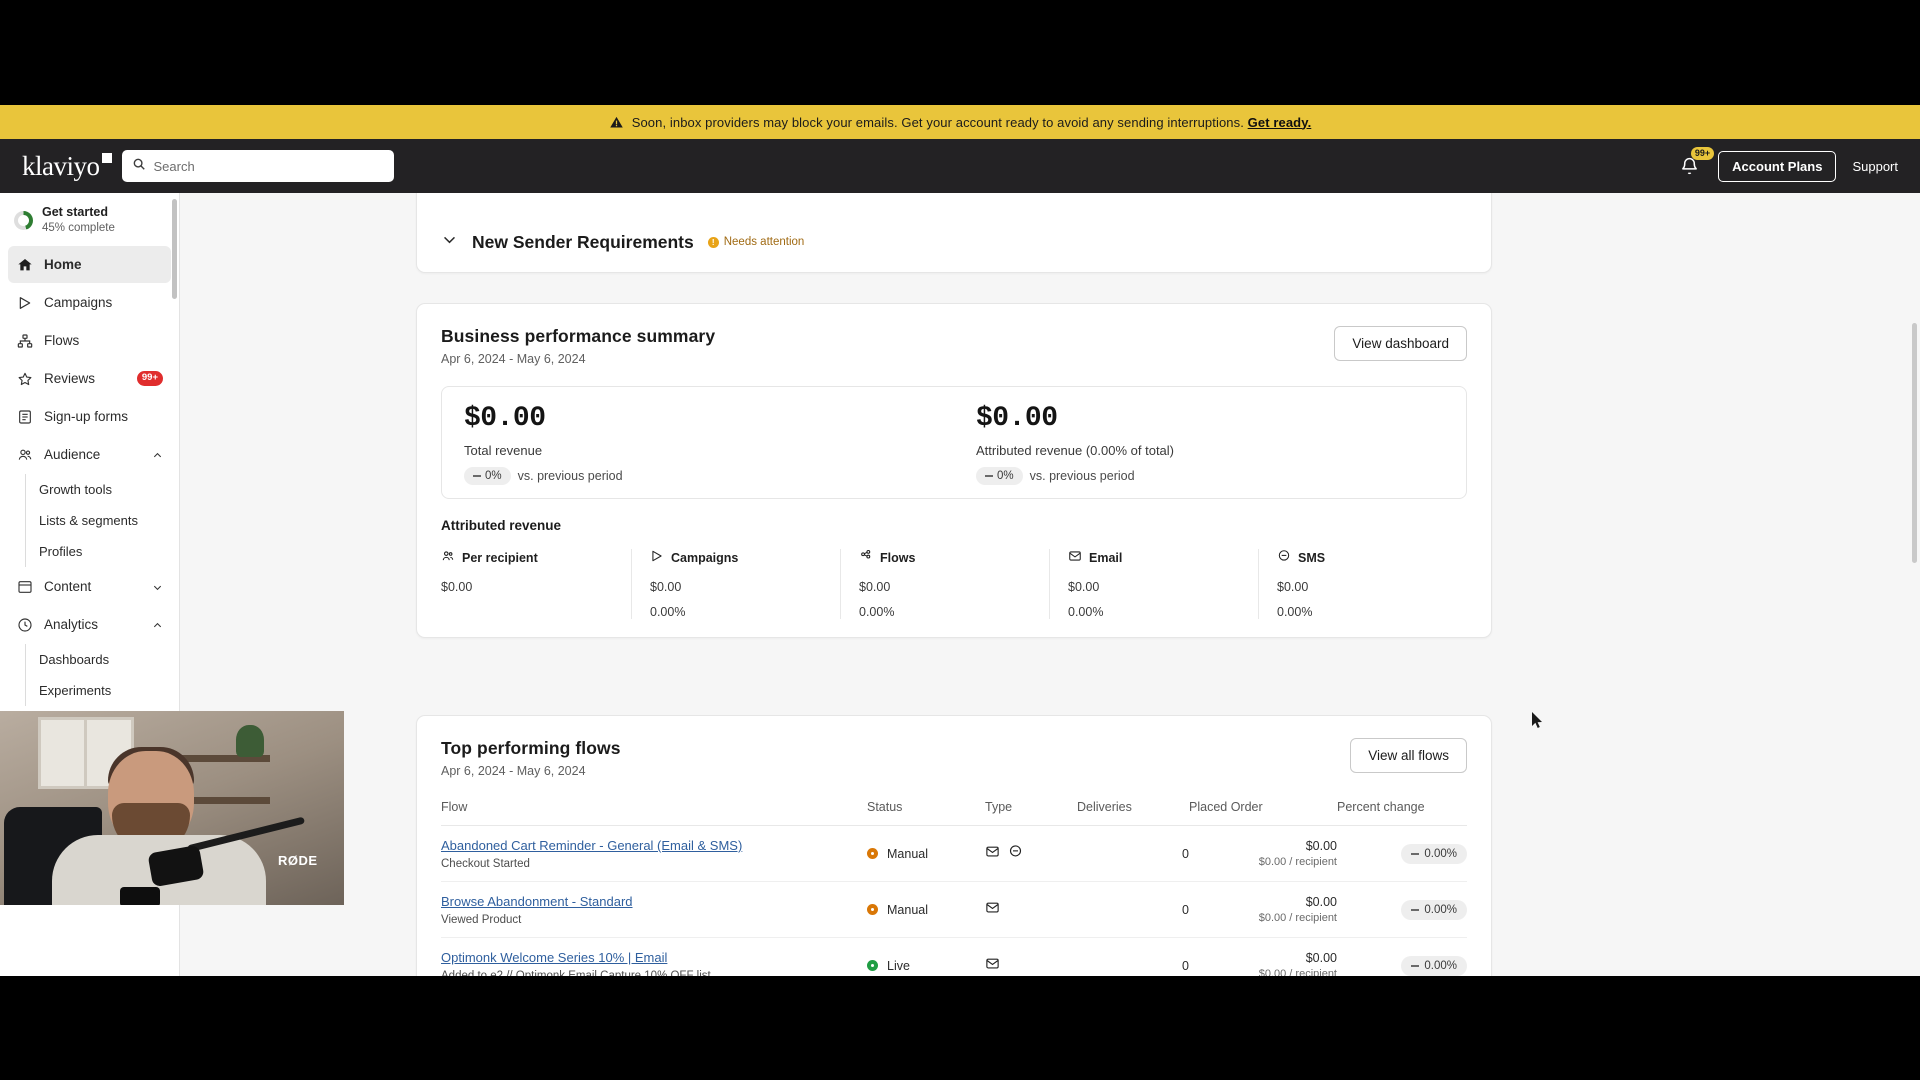  What do you see at coordinates (503, 450) in the screenshot?
I see `metric-label: Total revenue` at bounding box center [503, 450].